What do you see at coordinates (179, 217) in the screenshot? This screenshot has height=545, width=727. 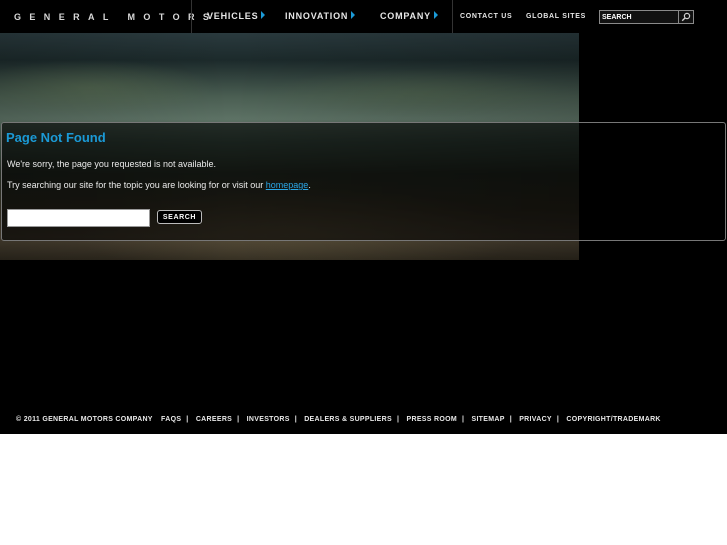 I see `site-search-button: SEARCH` at bounding box center [179, 217].